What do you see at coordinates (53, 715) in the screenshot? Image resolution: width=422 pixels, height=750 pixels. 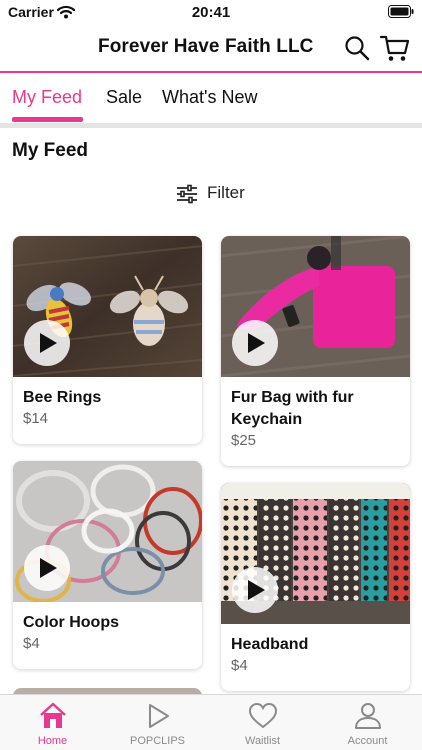 I see `home-icon` at bounding box center [53, 715].